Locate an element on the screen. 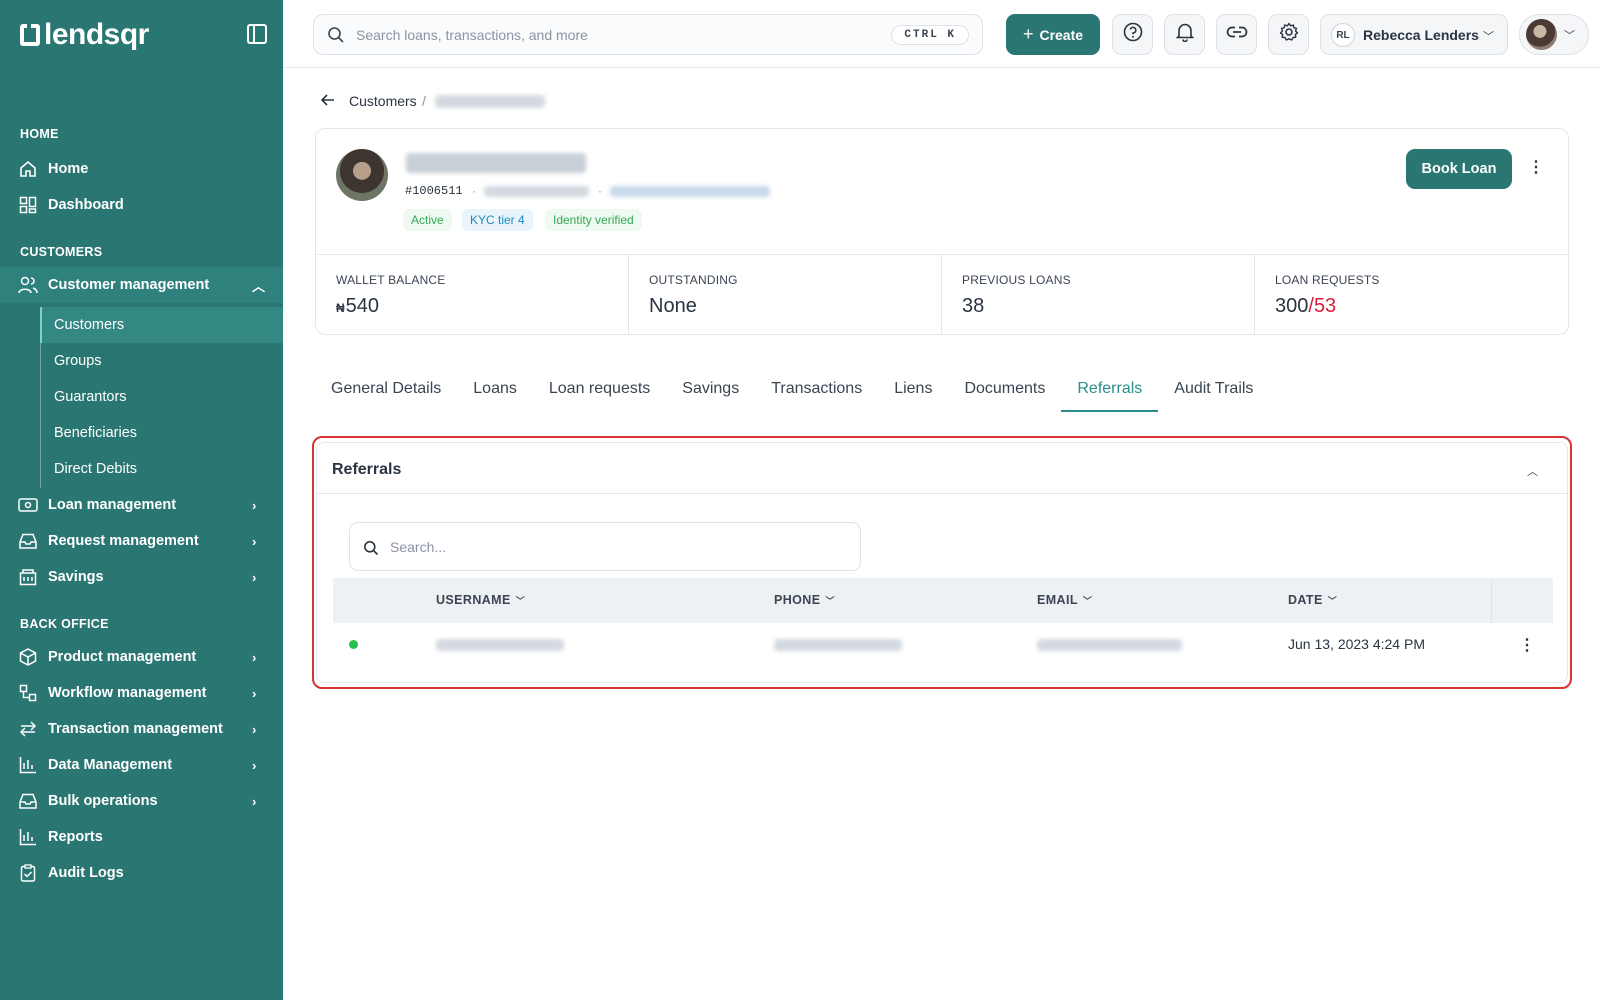 This screenshot has width=1600, height=1000. back-arrow-icon is located at coordinates (328, 102).